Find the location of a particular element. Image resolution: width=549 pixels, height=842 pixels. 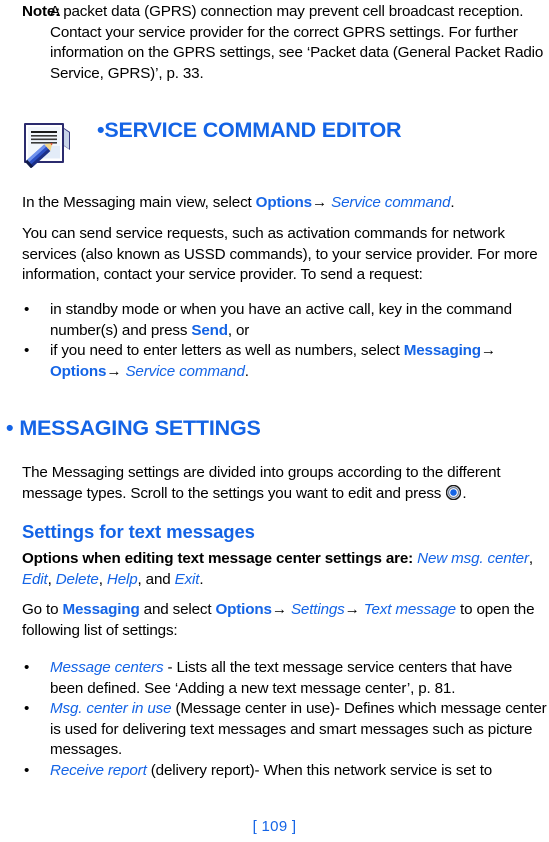

heading-label: SERVICE COMMAND EDITOR is located at coordinates (253, 130).